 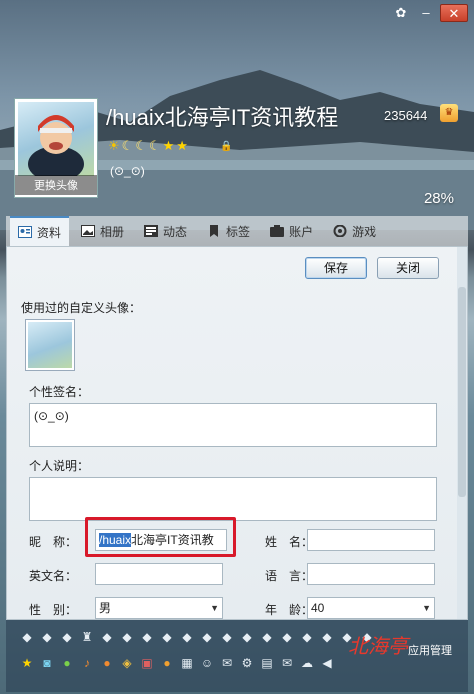 I want to click on intro-label: 个人说明：, so click(x=59, y=466).